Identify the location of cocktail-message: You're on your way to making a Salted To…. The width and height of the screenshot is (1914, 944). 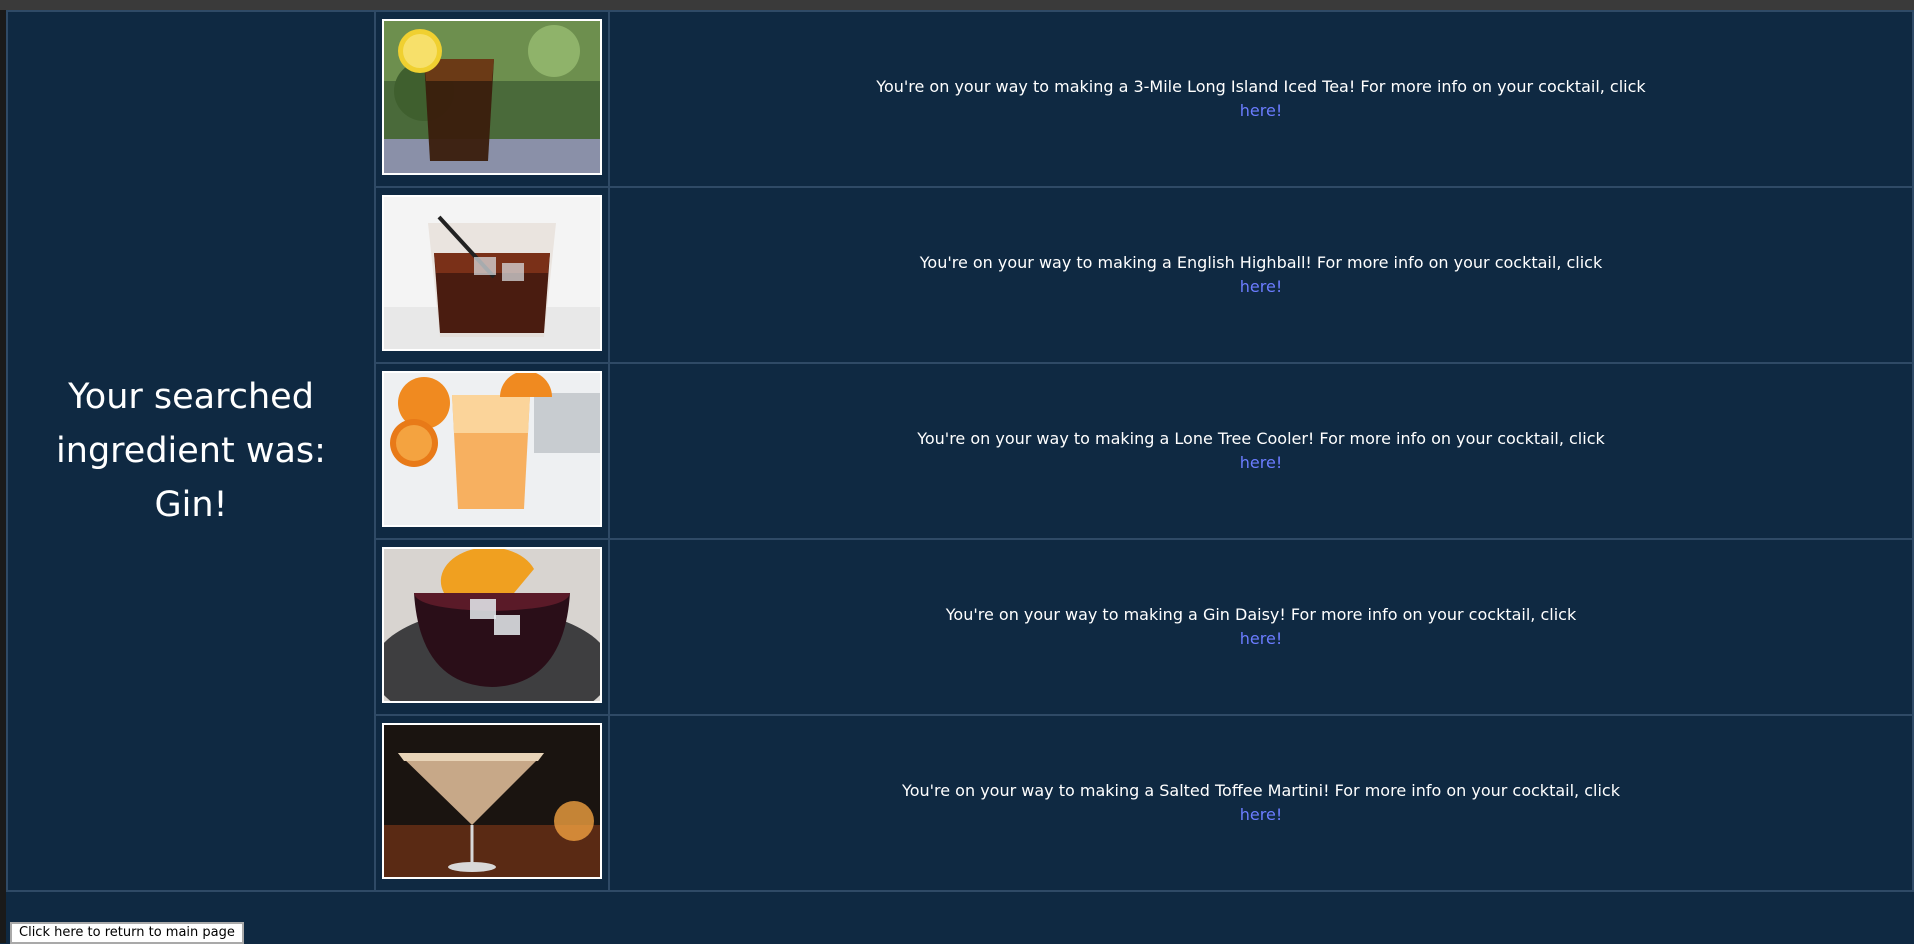
(1261, 790).